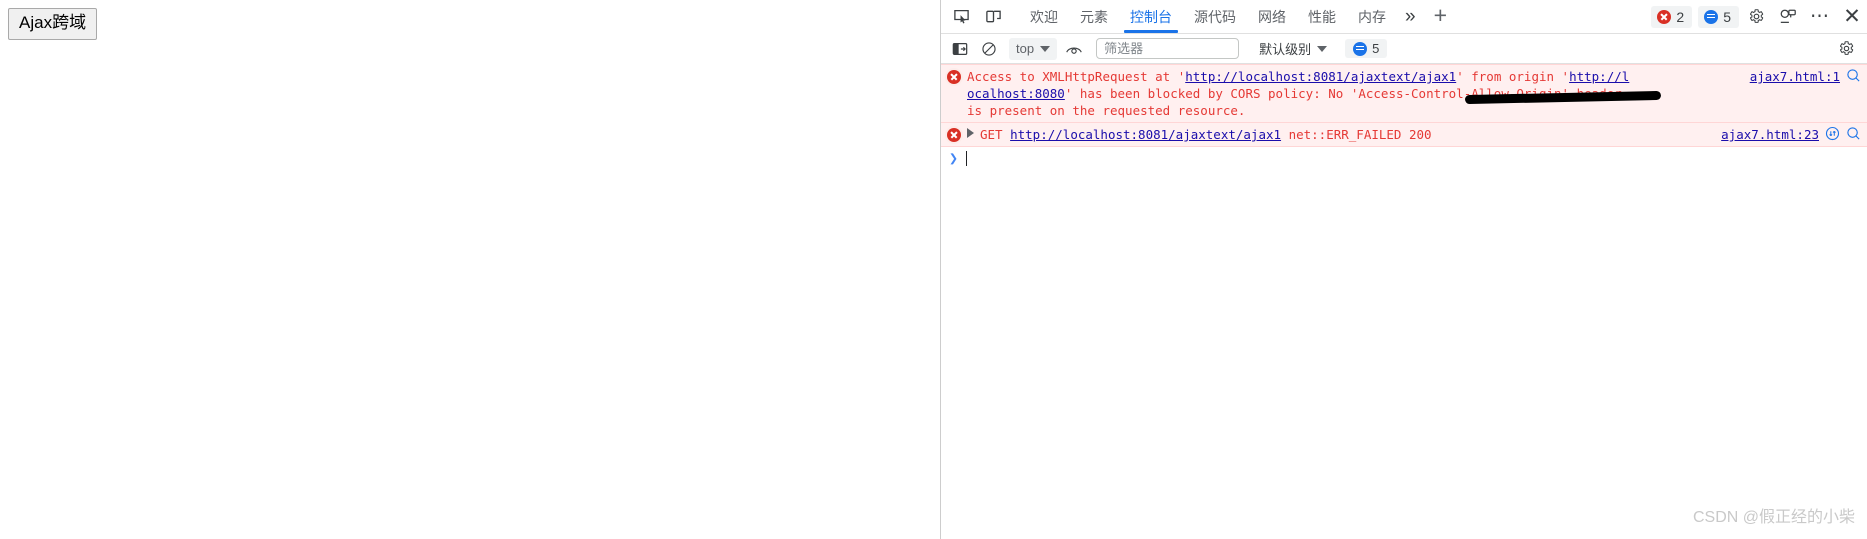 This screenshot has height=539, width=1867. Describe the element at coordinates (960, 49) in the screenshot. I see `console-sidebar-icon` at that location.